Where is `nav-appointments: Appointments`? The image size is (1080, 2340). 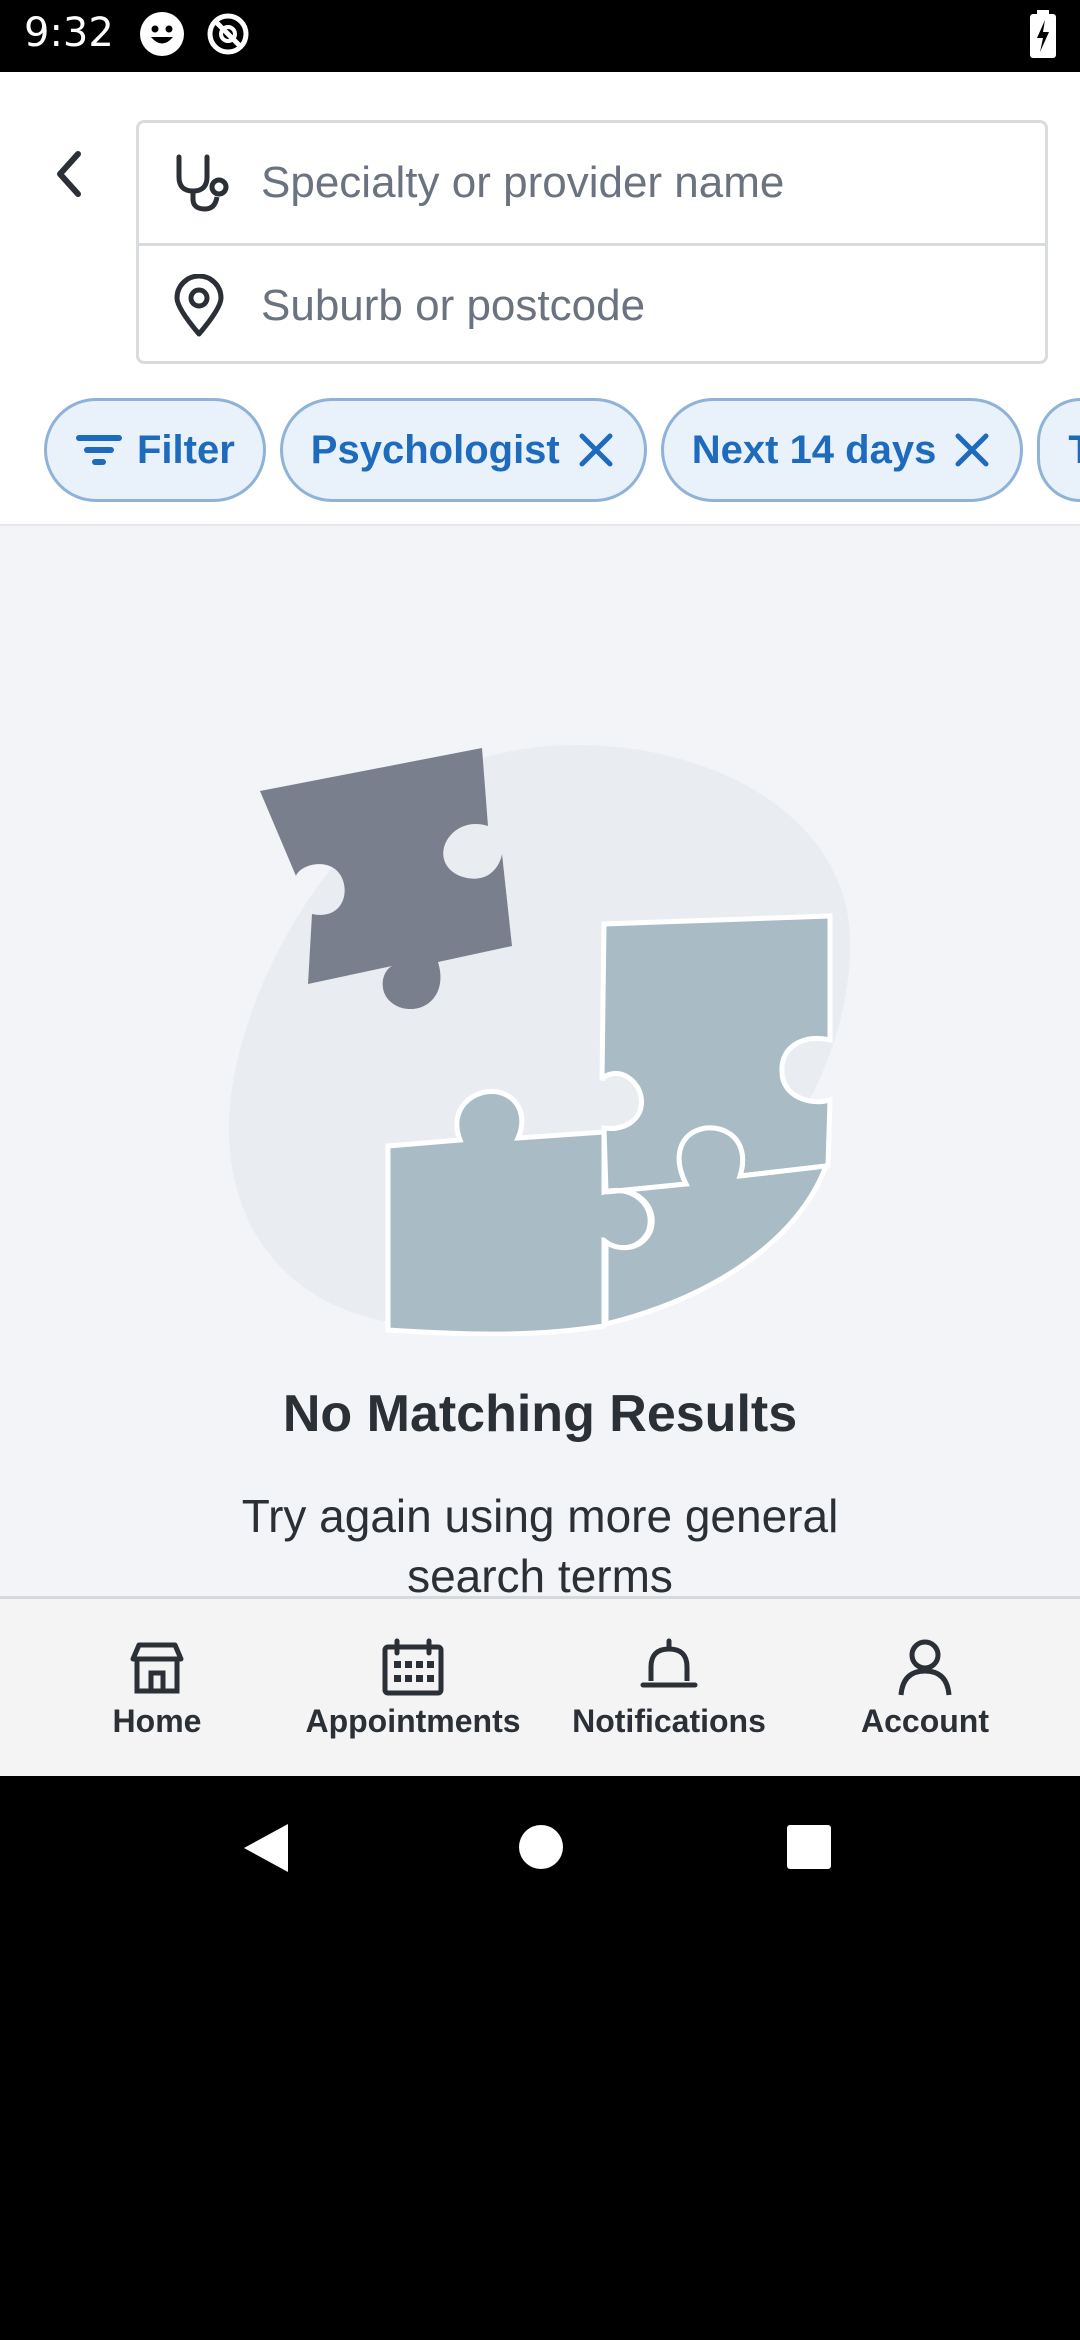 nav-appointments: Appointments is located at coordinates (413, 1689).